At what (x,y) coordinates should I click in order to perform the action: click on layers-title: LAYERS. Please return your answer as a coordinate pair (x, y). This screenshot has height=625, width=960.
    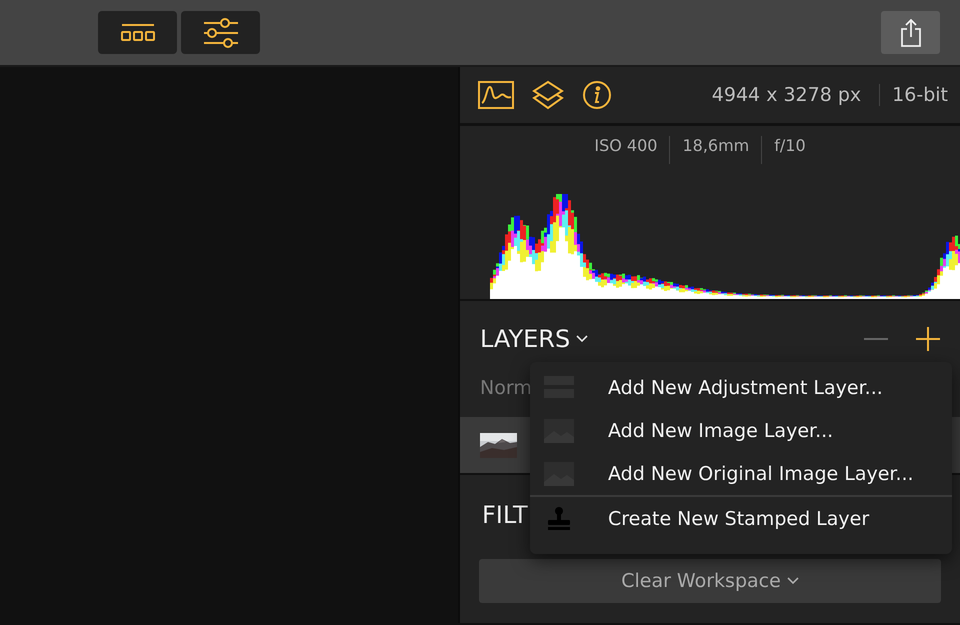
    Looking at the image, I should click on (525, 339).